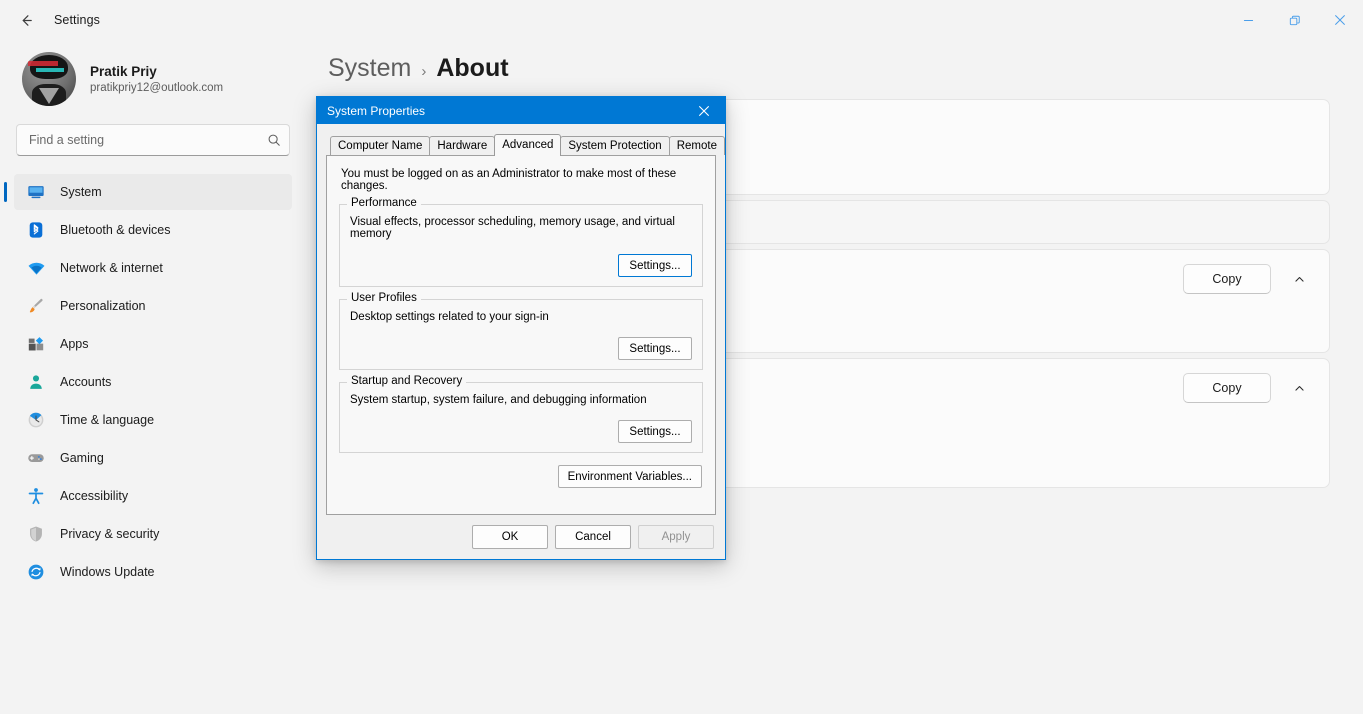  What do you see at coordinates (148, 192) in the screenshot?
I see `sidebar-item-system: System` at bounding box center [148, 192].